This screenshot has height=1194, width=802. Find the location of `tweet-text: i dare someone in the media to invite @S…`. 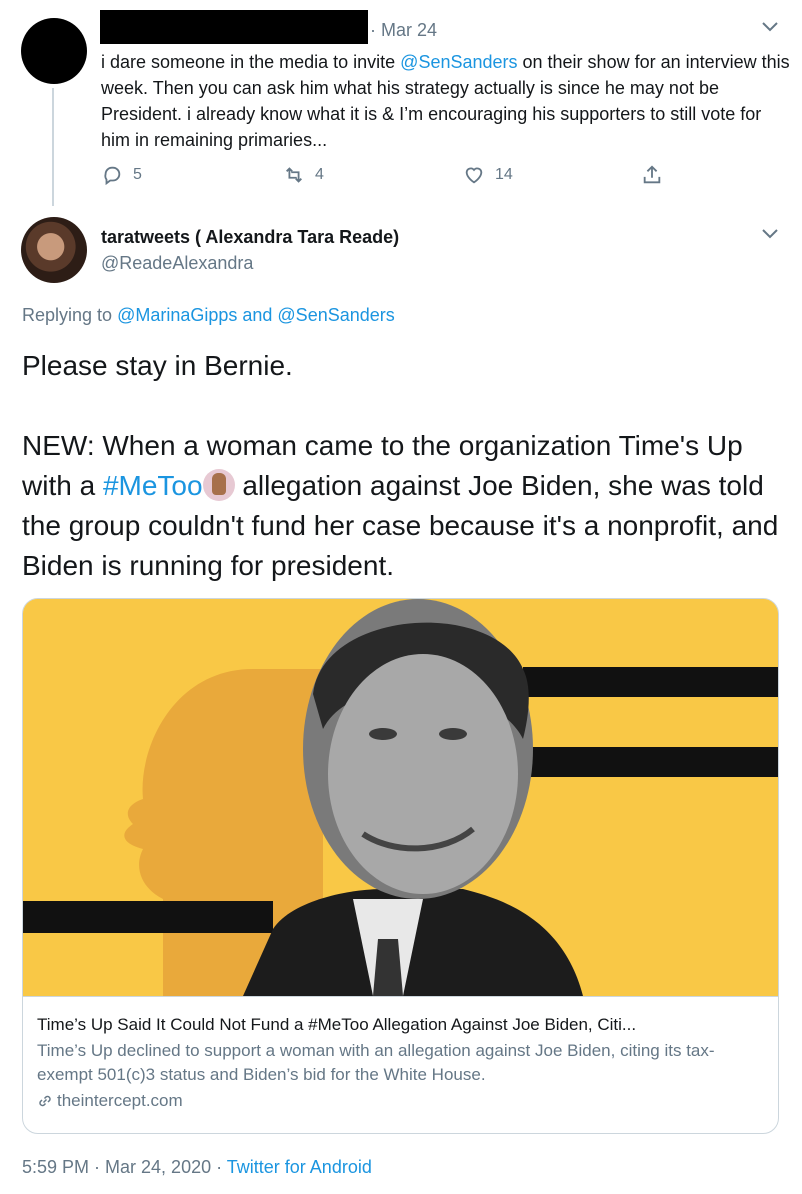

tweet-text: i dare someone in the media to invite @S… is located at coordinates (446, 101).